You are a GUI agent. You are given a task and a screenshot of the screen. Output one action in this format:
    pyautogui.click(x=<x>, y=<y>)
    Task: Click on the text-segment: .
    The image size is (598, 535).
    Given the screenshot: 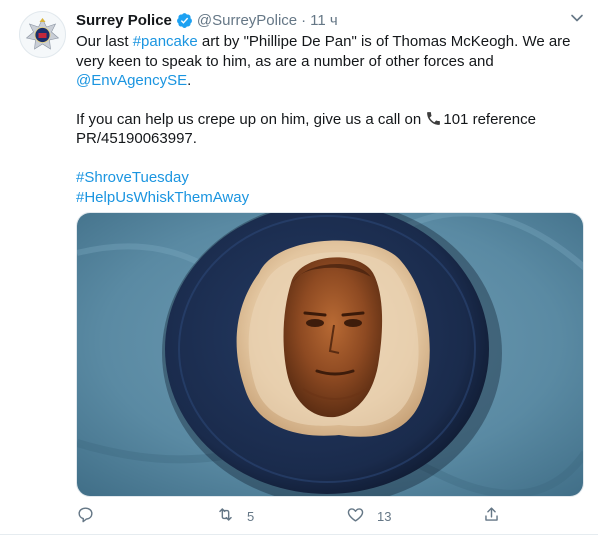 What is the action you would take?
    pyautogui.click(x=189, y=81)
    